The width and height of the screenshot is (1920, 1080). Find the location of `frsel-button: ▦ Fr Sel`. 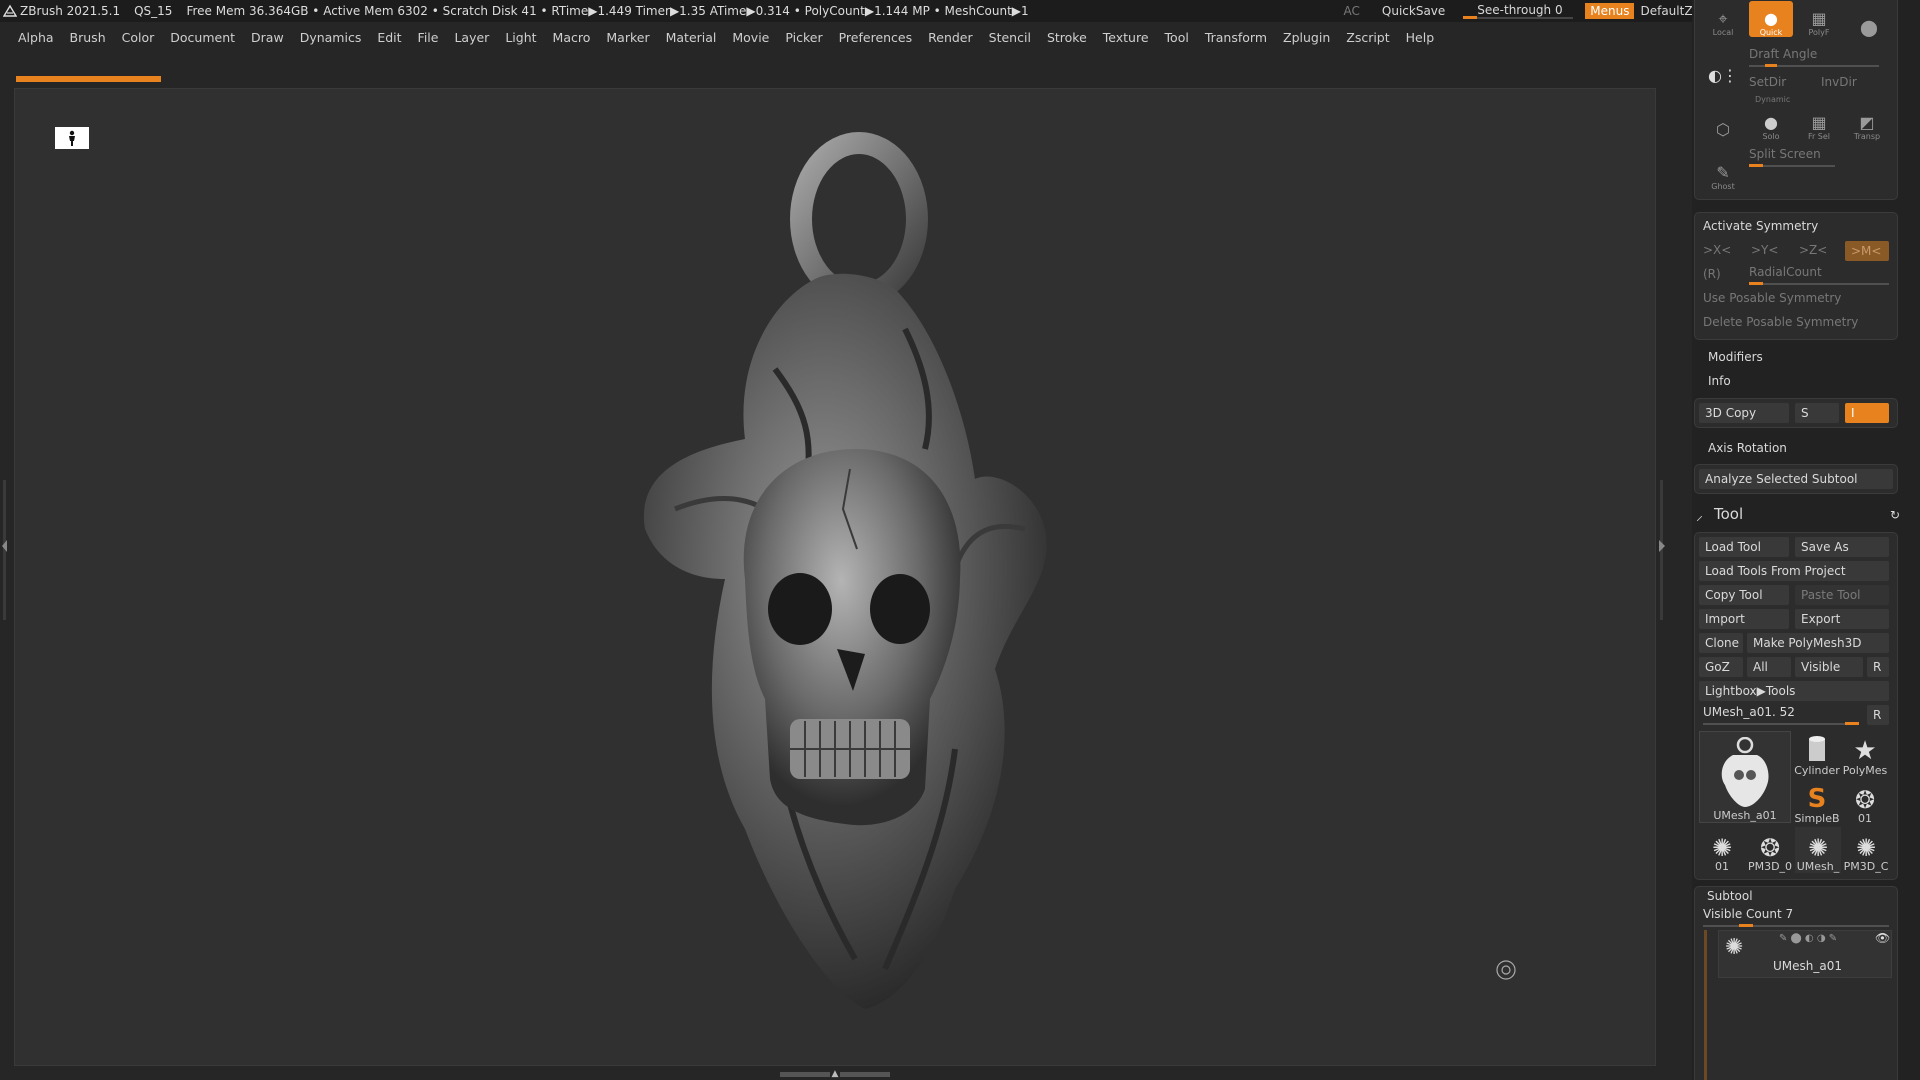

frsel-button: ▦ Fr Sel is located at coordinates (1819, 123).